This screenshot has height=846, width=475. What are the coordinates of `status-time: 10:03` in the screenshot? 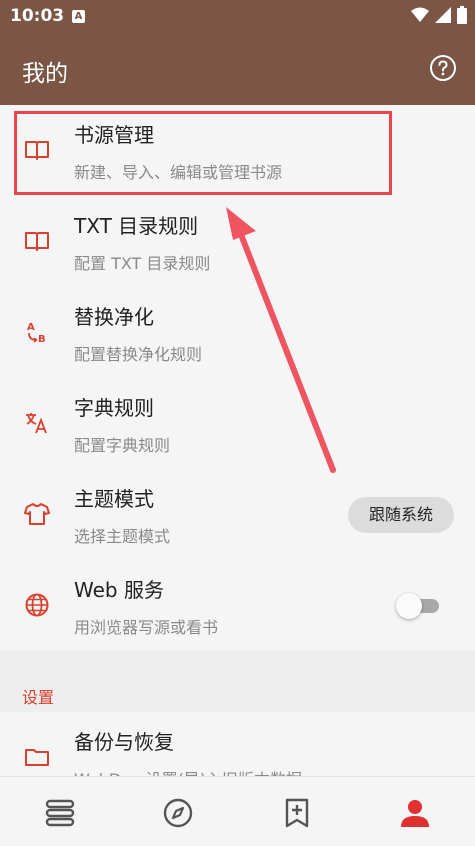 It's located at (37, 16).